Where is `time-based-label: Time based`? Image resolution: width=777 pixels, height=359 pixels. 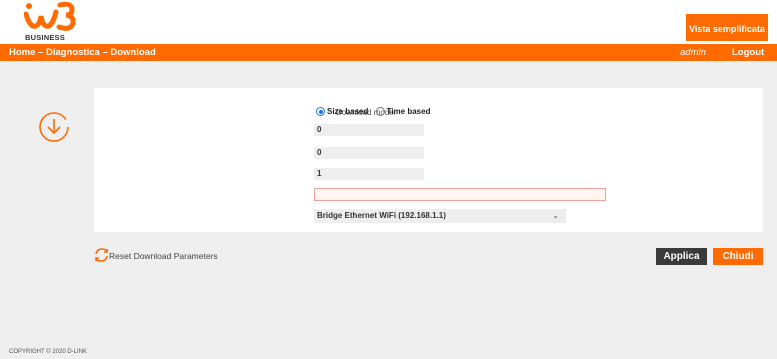 time-based-label: Time based is located at coordinates (408, 111).